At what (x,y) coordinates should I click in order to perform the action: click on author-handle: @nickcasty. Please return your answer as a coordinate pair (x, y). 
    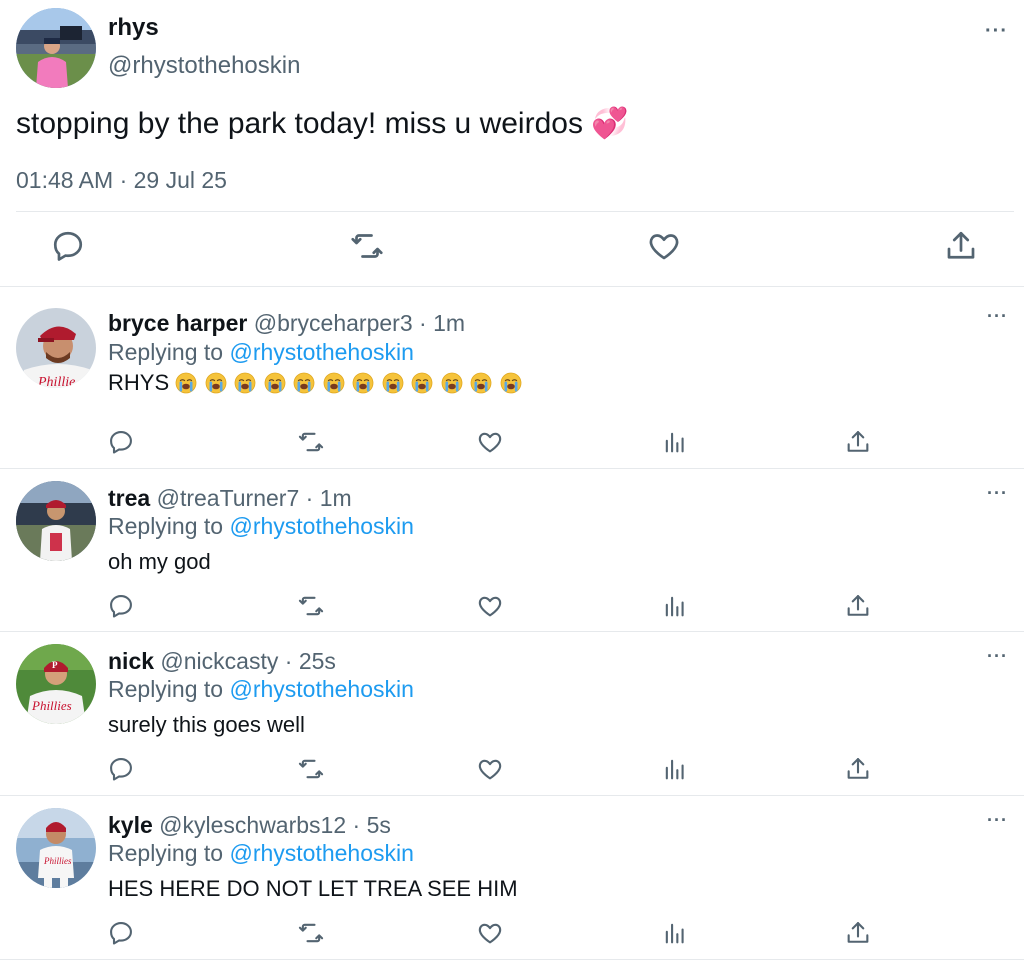
    Looking at the image, I should click on (219, 661).